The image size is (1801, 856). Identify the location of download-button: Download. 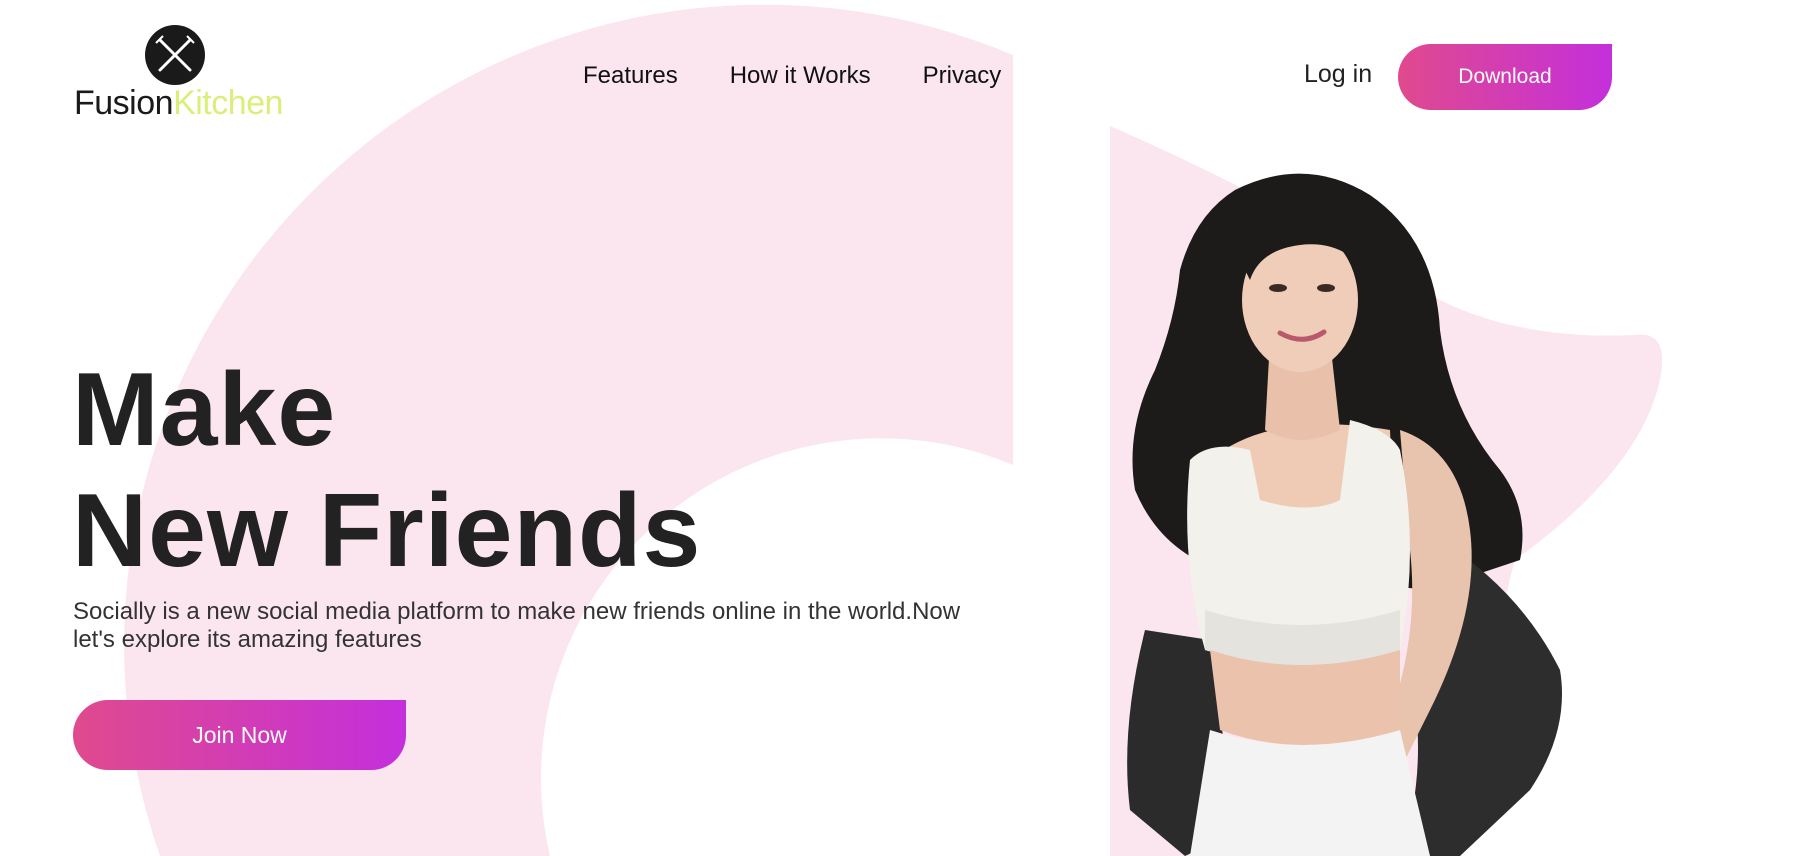
(1505, 77).